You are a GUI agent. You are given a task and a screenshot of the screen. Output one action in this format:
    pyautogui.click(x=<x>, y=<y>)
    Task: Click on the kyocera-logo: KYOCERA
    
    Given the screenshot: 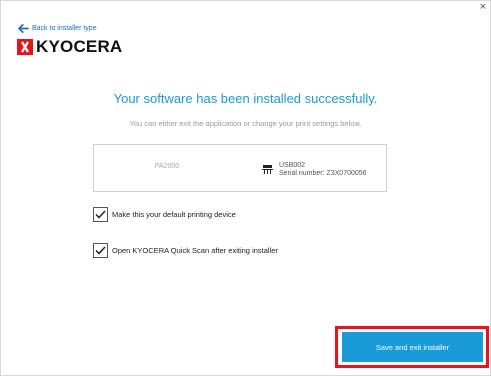 What is the action you would take?
    pyautogui.click(x=69, y=46)
    